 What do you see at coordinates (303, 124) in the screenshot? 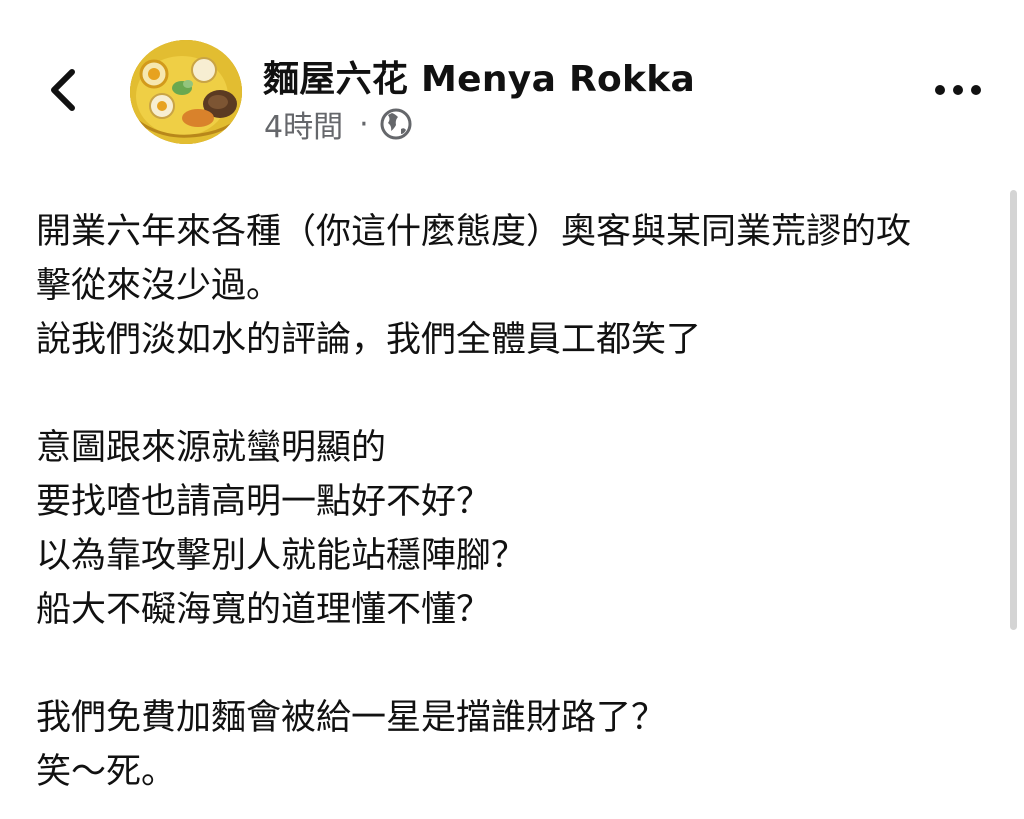
I see `post-timestamp: 4時間` at bounding box center [303, 124].